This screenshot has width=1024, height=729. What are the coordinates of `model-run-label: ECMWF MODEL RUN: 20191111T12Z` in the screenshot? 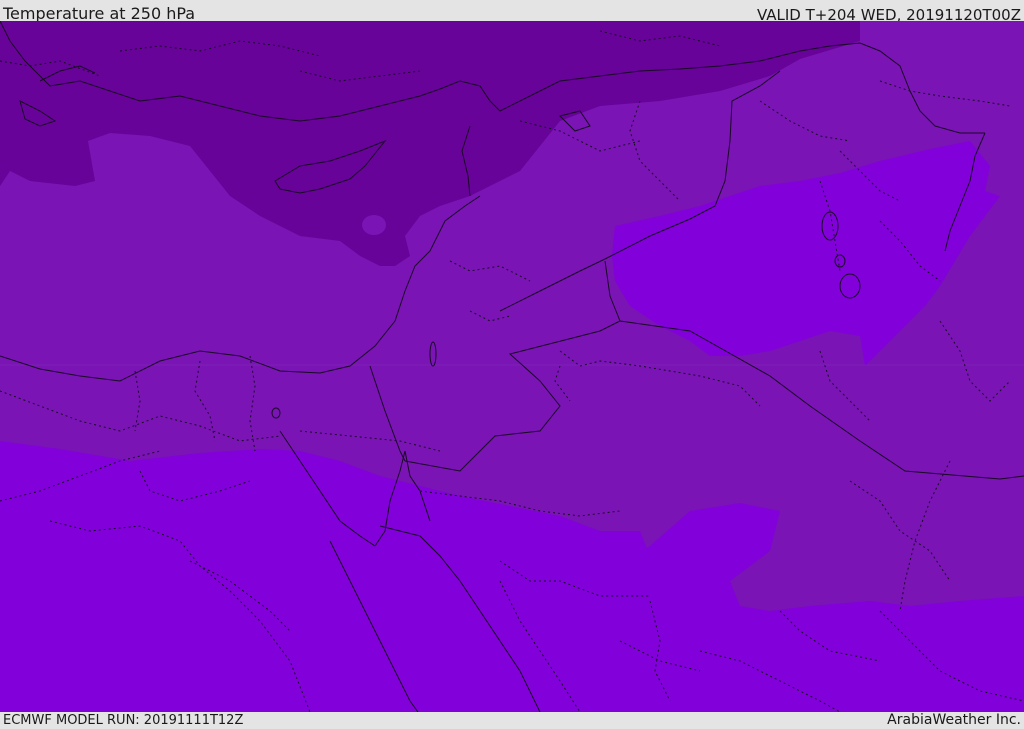 It's located at (123, 720).